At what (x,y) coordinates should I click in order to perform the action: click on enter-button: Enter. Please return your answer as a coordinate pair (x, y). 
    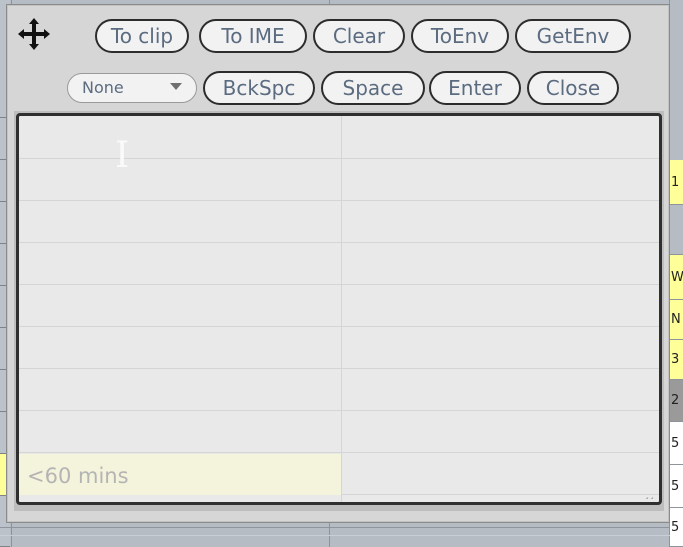
    Looking at the image, I should click on (475, 88).